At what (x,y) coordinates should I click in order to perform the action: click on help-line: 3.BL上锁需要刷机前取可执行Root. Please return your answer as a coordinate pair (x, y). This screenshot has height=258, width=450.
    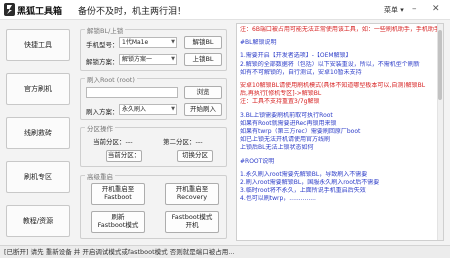
    Looking at the image, I should click on (286, 115).